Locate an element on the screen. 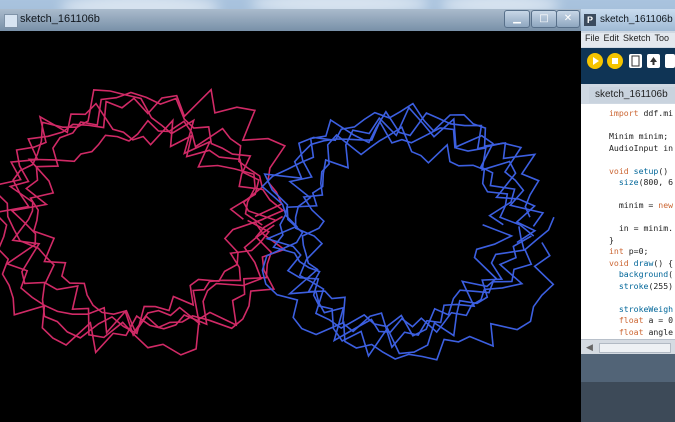  code-line: minim = new is located at coordinates (641, 205).